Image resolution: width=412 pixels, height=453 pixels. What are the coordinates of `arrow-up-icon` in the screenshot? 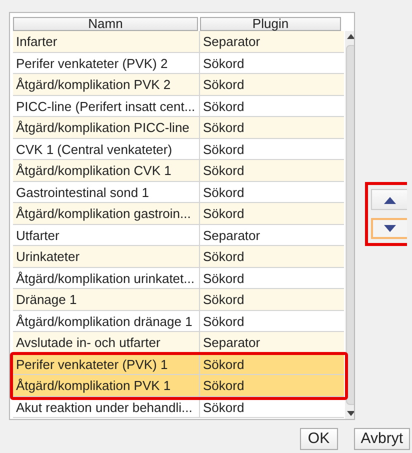 It's located at (390, 200).